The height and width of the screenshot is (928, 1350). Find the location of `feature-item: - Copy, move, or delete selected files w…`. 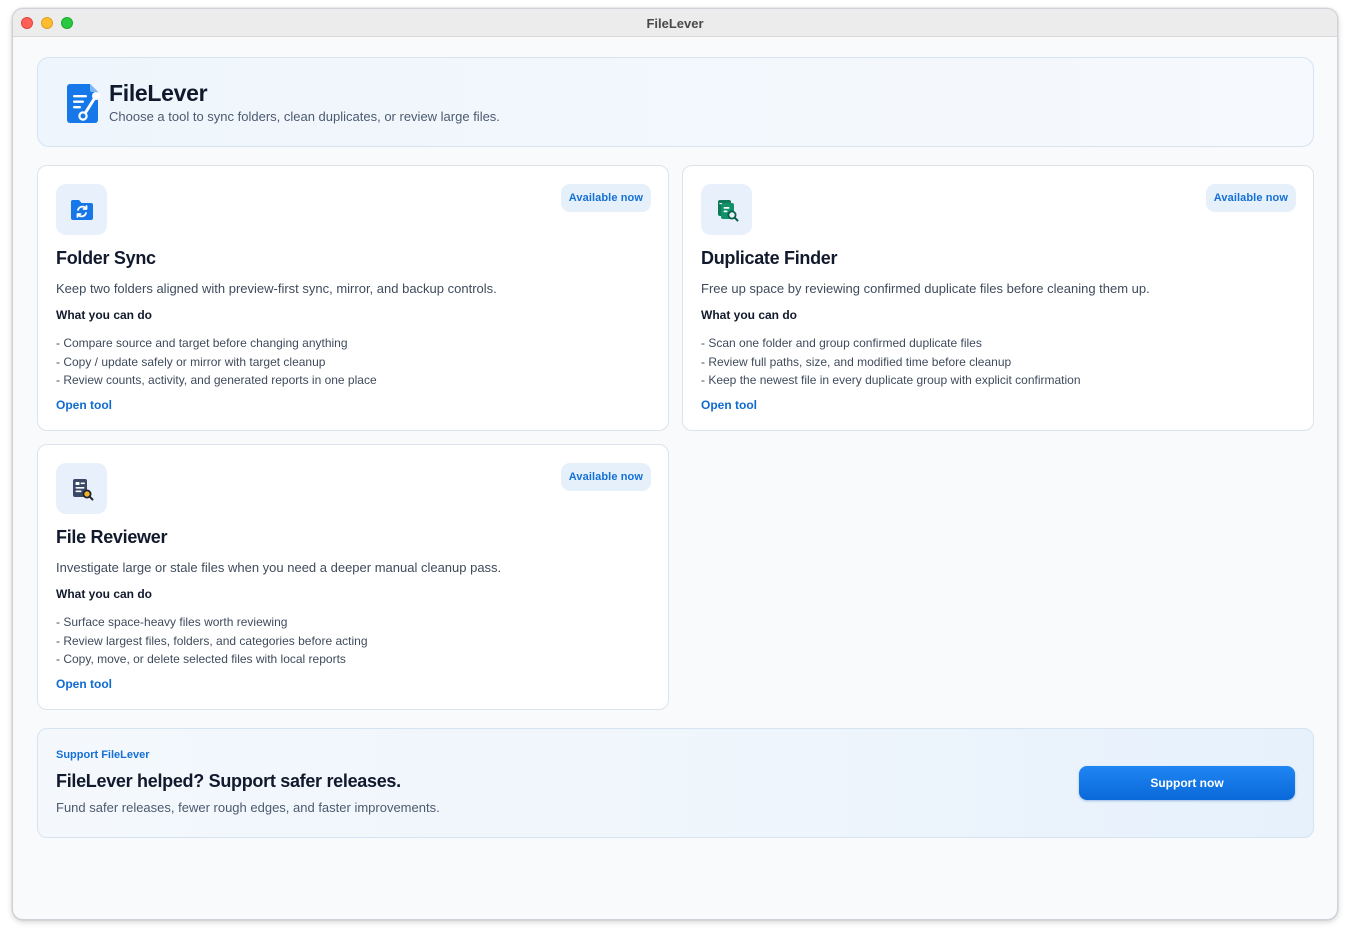

feature-item: - Copy, move, or delete selected files w… is located at coordinates (201, 659).